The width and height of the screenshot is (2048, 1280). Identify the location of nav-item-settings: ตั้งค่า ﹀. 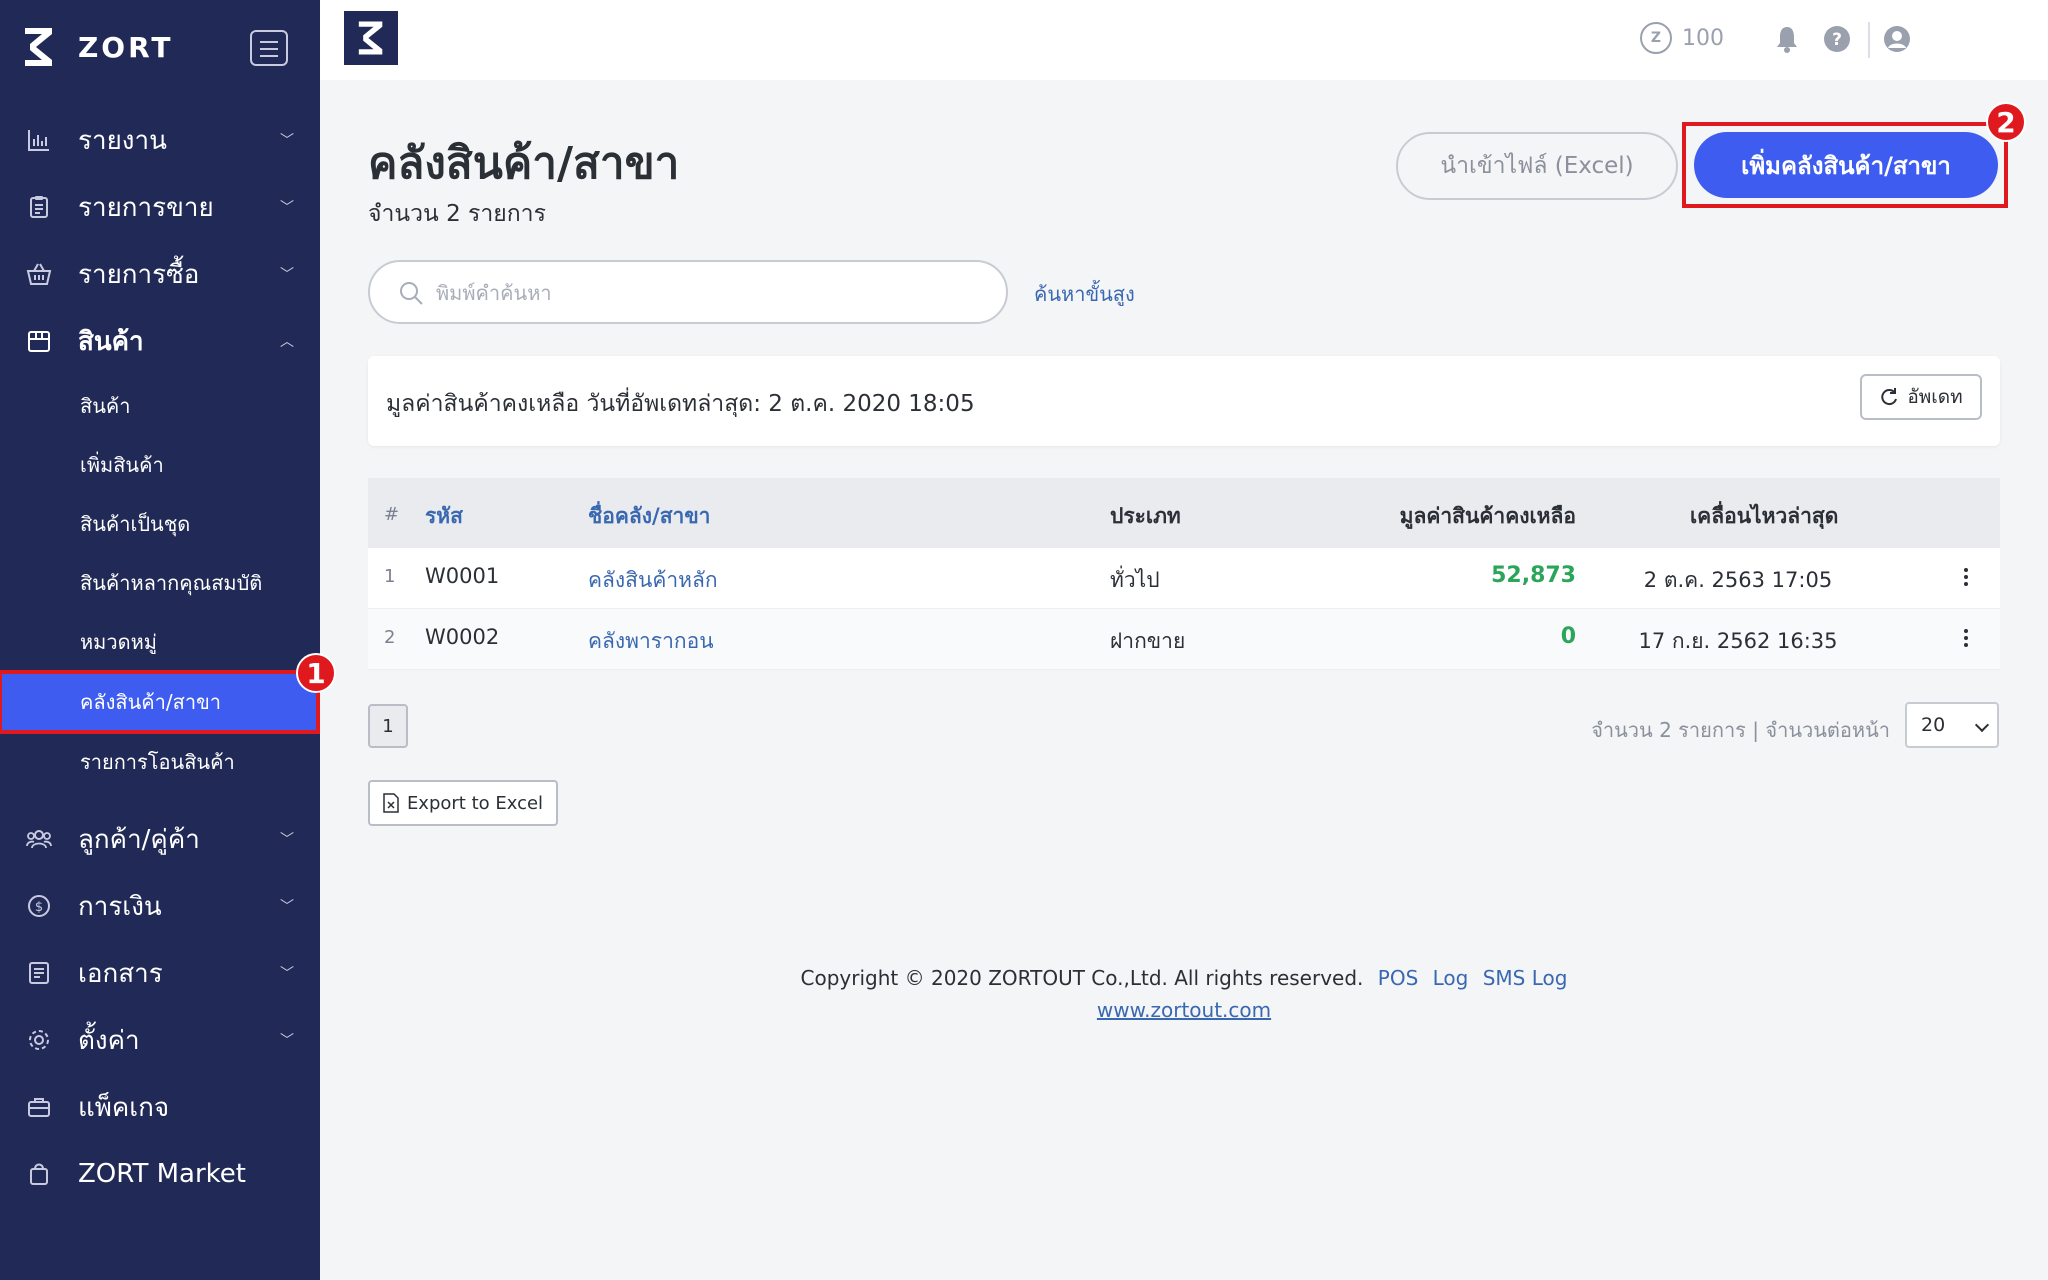
(160, 1040).